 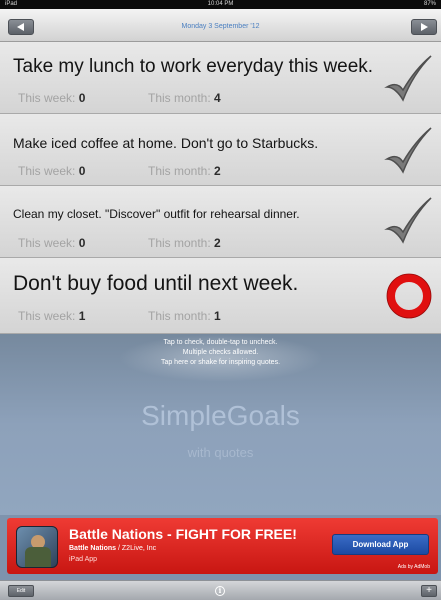 I want to click on goal-stats: This week: 0 This month: 4, so click(x=119, y=98).